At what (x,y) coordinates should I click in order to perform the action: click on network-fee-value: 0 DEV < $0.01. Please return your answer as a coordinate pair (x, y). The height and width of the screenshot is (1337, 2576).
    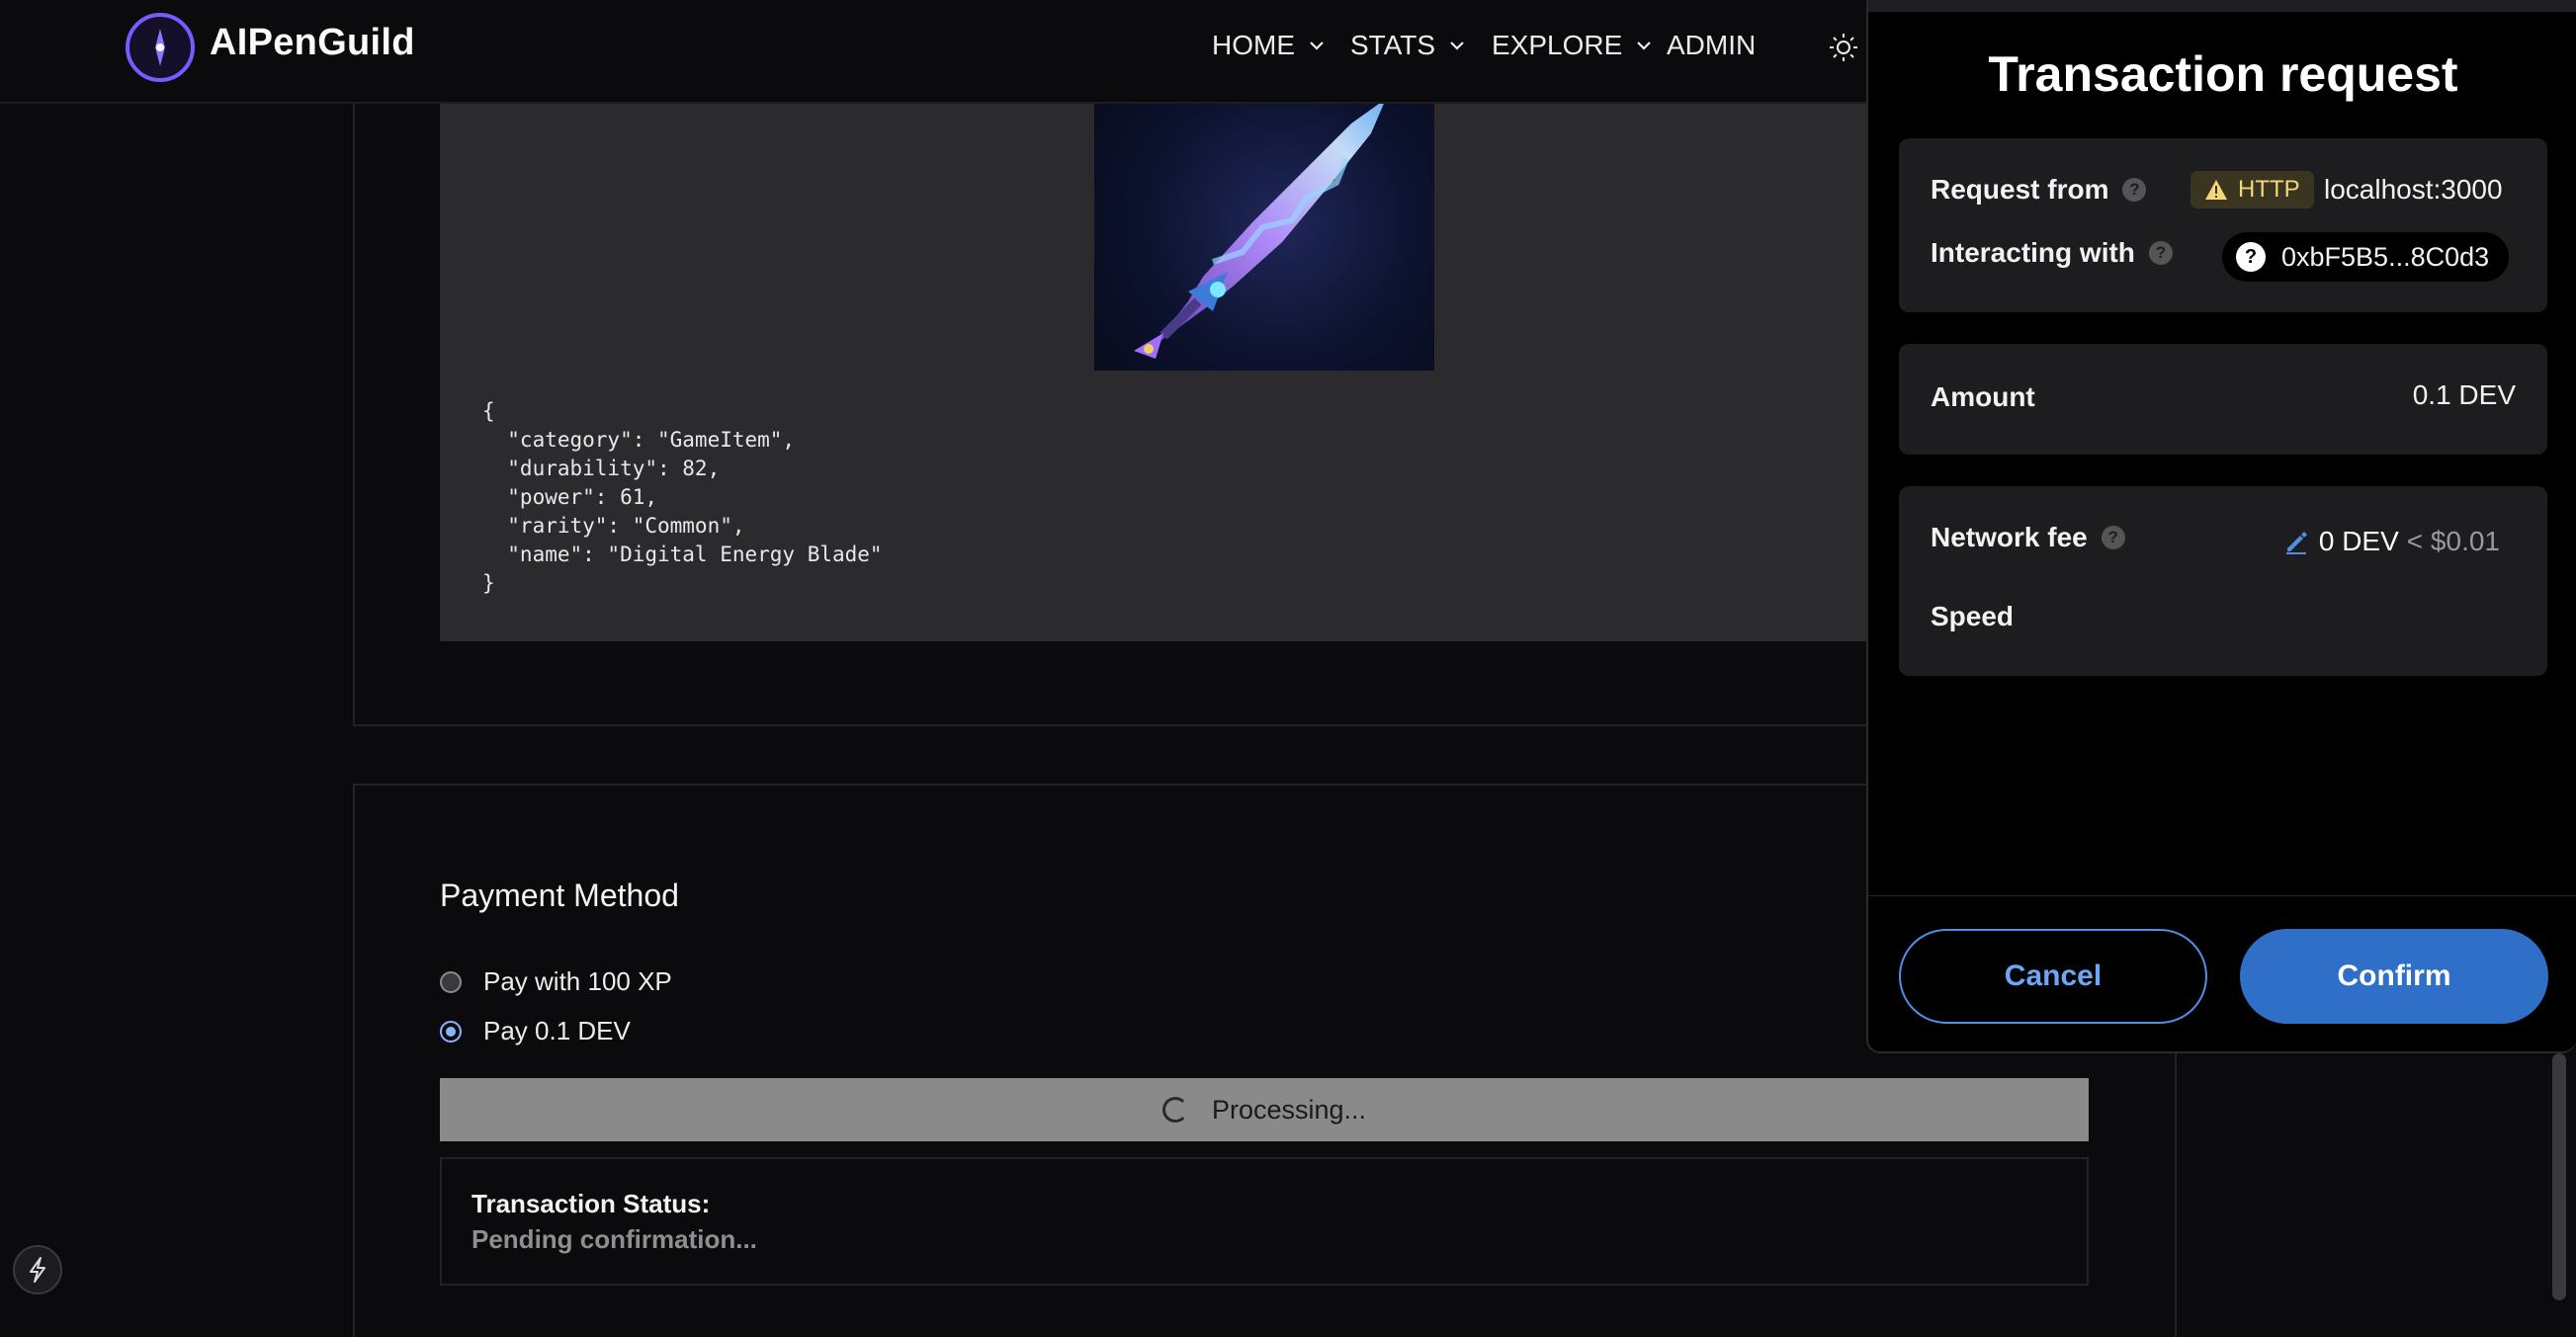
    Looking at the image, I should click on (2391, 541).